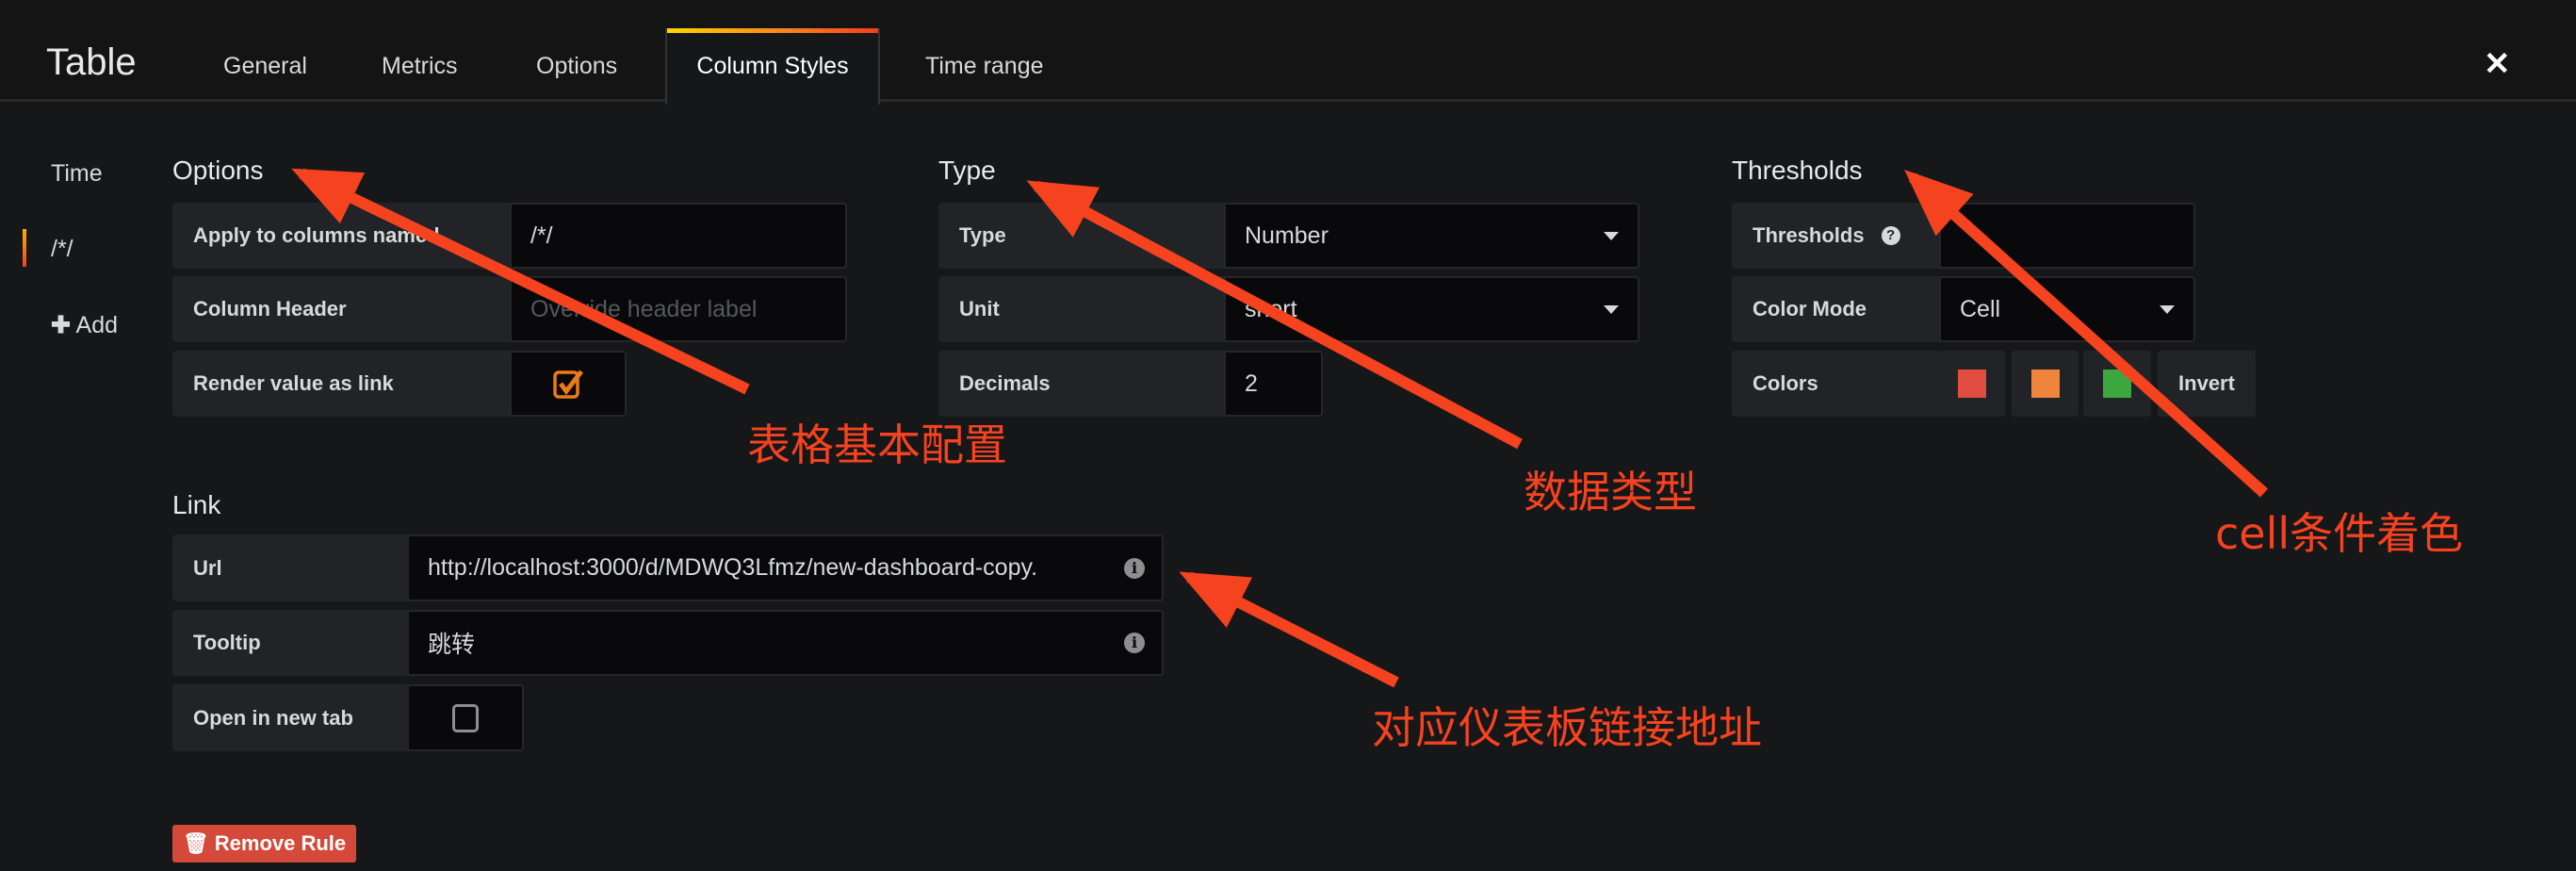 This screenshot has width=2576, height=871. I want to click on arrow-options, so click(520, 281).